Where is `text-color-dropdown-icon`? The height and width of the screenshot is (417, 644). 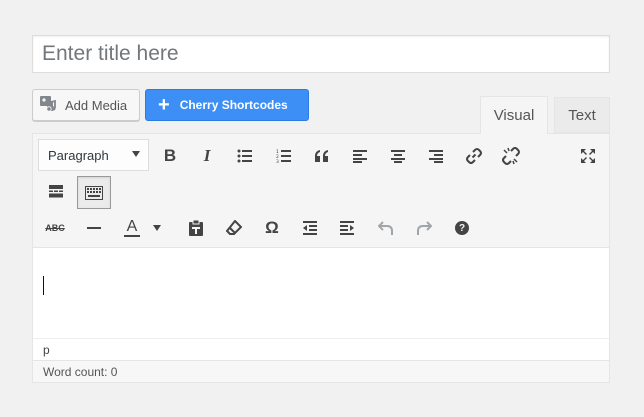
text-color-dropdown-icon is located at coordinates (157, 228).